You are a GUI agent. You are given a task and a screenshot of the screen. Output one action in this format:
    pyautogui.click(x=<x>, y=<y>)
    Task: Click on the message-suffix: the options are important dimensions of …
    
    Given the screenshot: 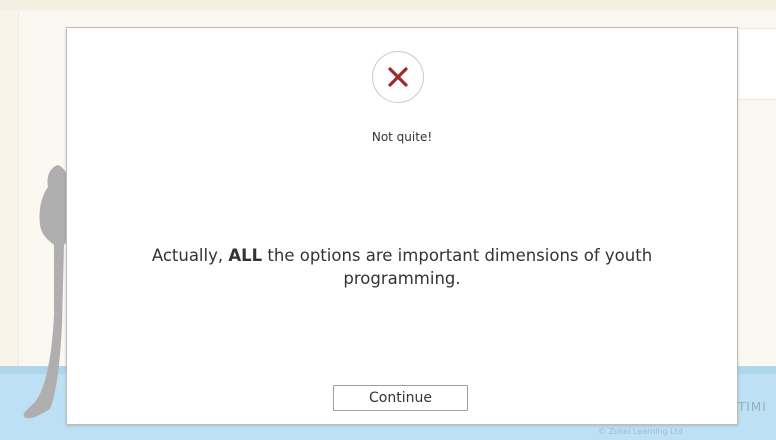 What is the action you would take?
    pyautogui.click(x=457, y=267)
    